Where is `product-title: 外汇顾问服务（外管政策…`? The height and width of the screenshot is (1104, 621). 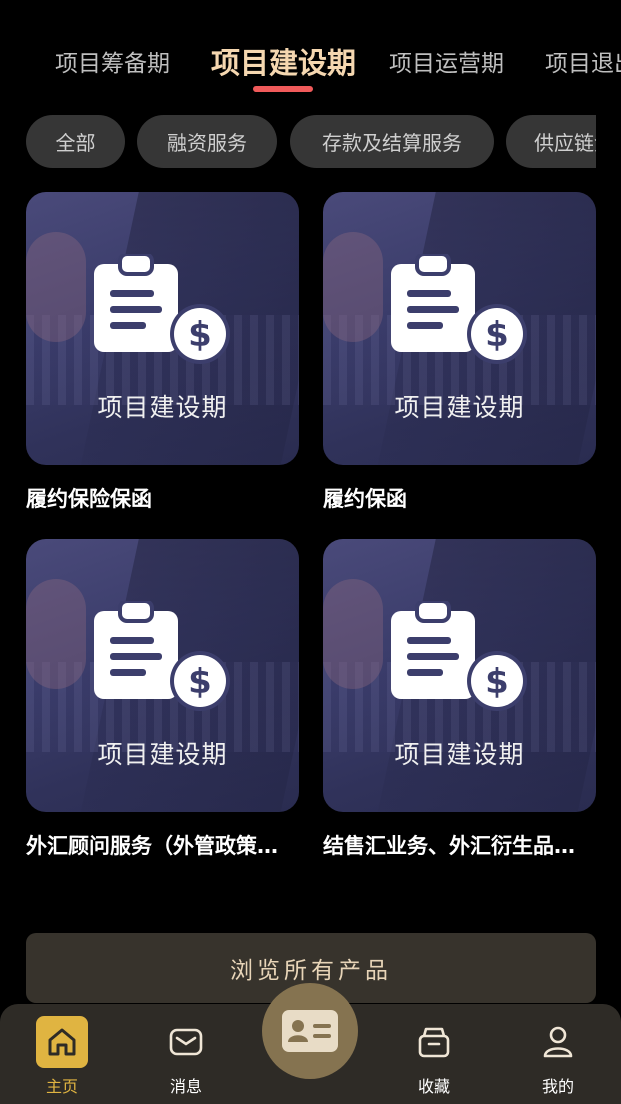
product-title: 外汇顾问服务（外管政策… is located at coordinates (152, 846).